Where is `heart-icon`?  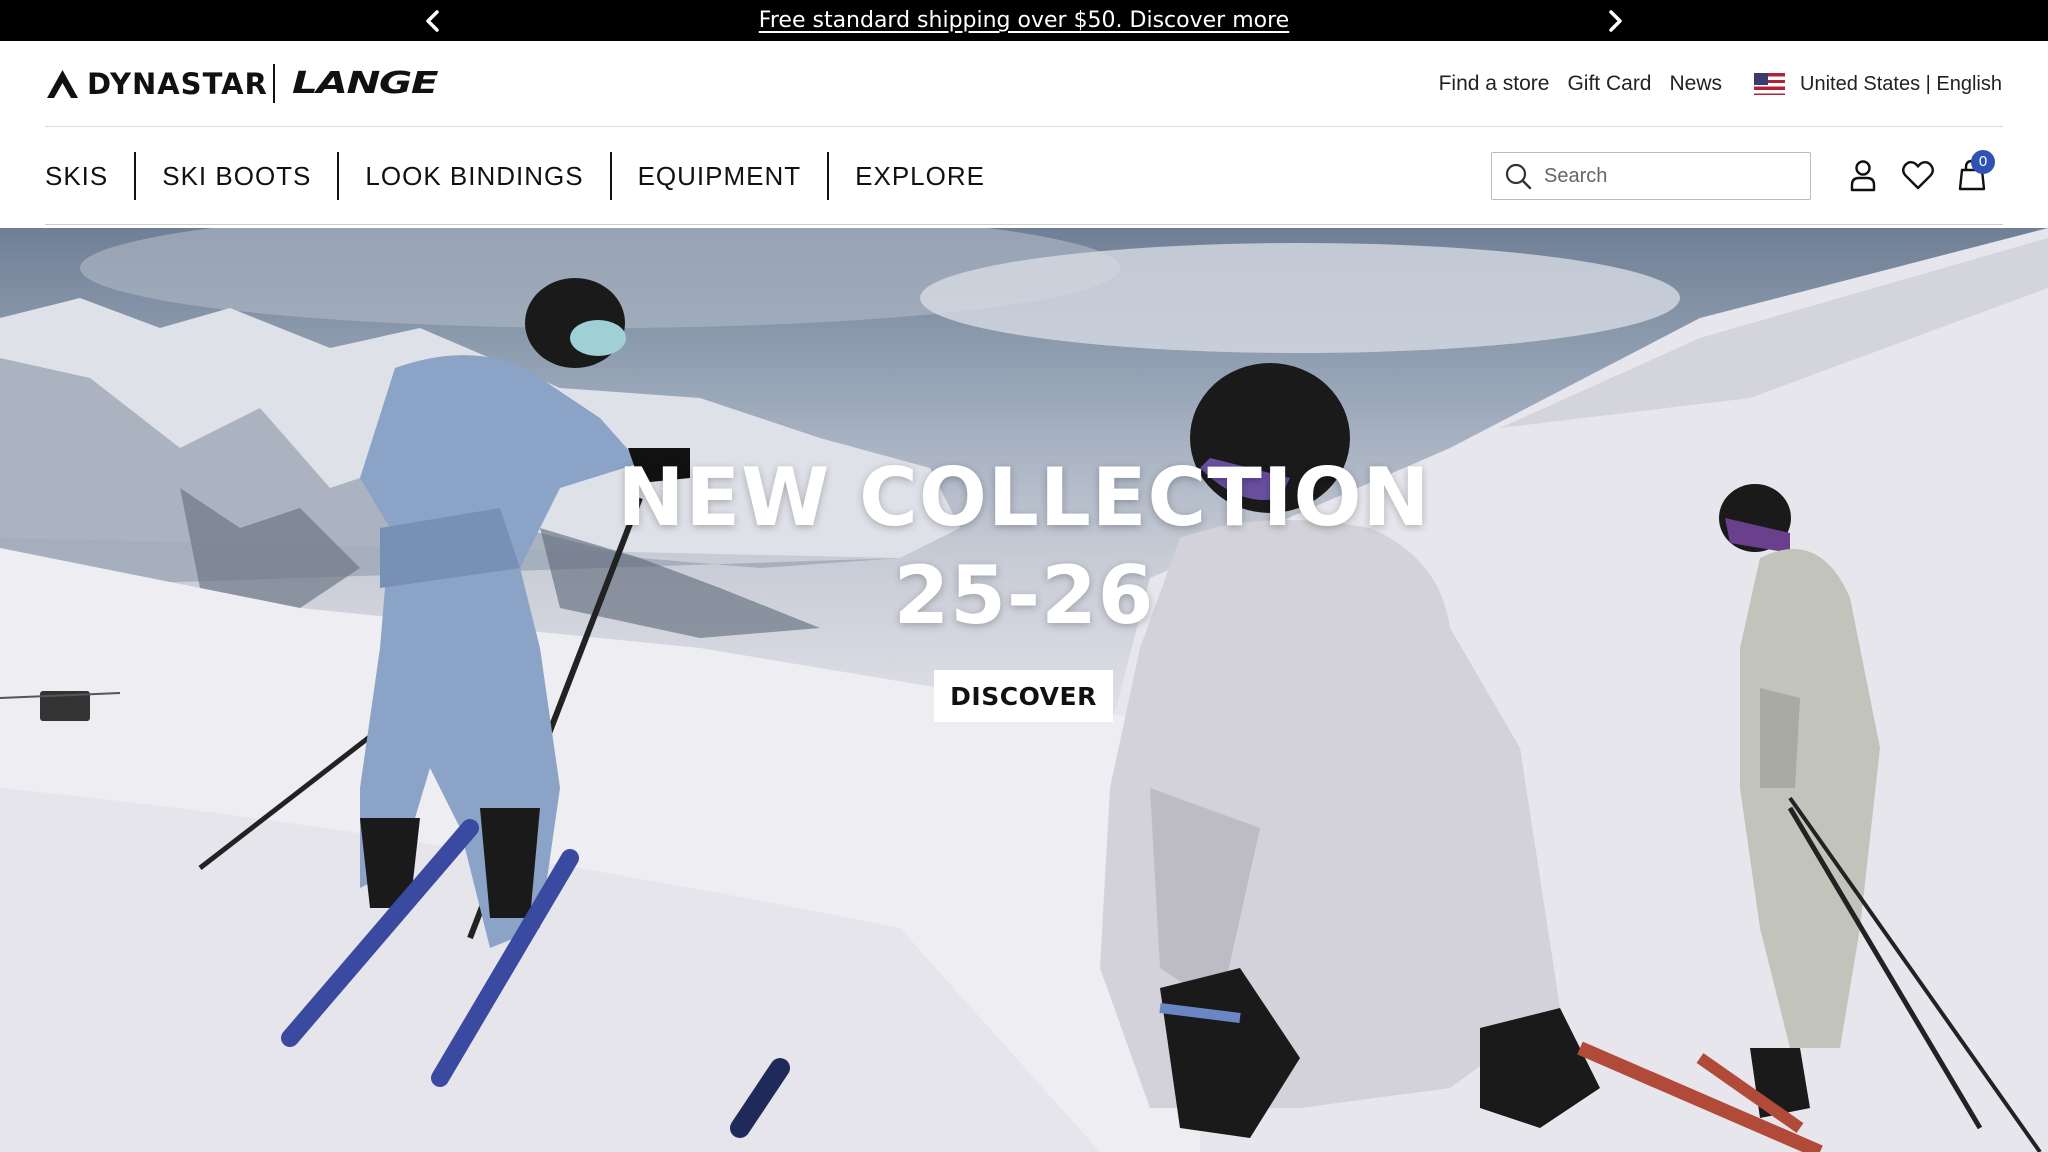
heart-icon is located at coordinates (1918, 175).